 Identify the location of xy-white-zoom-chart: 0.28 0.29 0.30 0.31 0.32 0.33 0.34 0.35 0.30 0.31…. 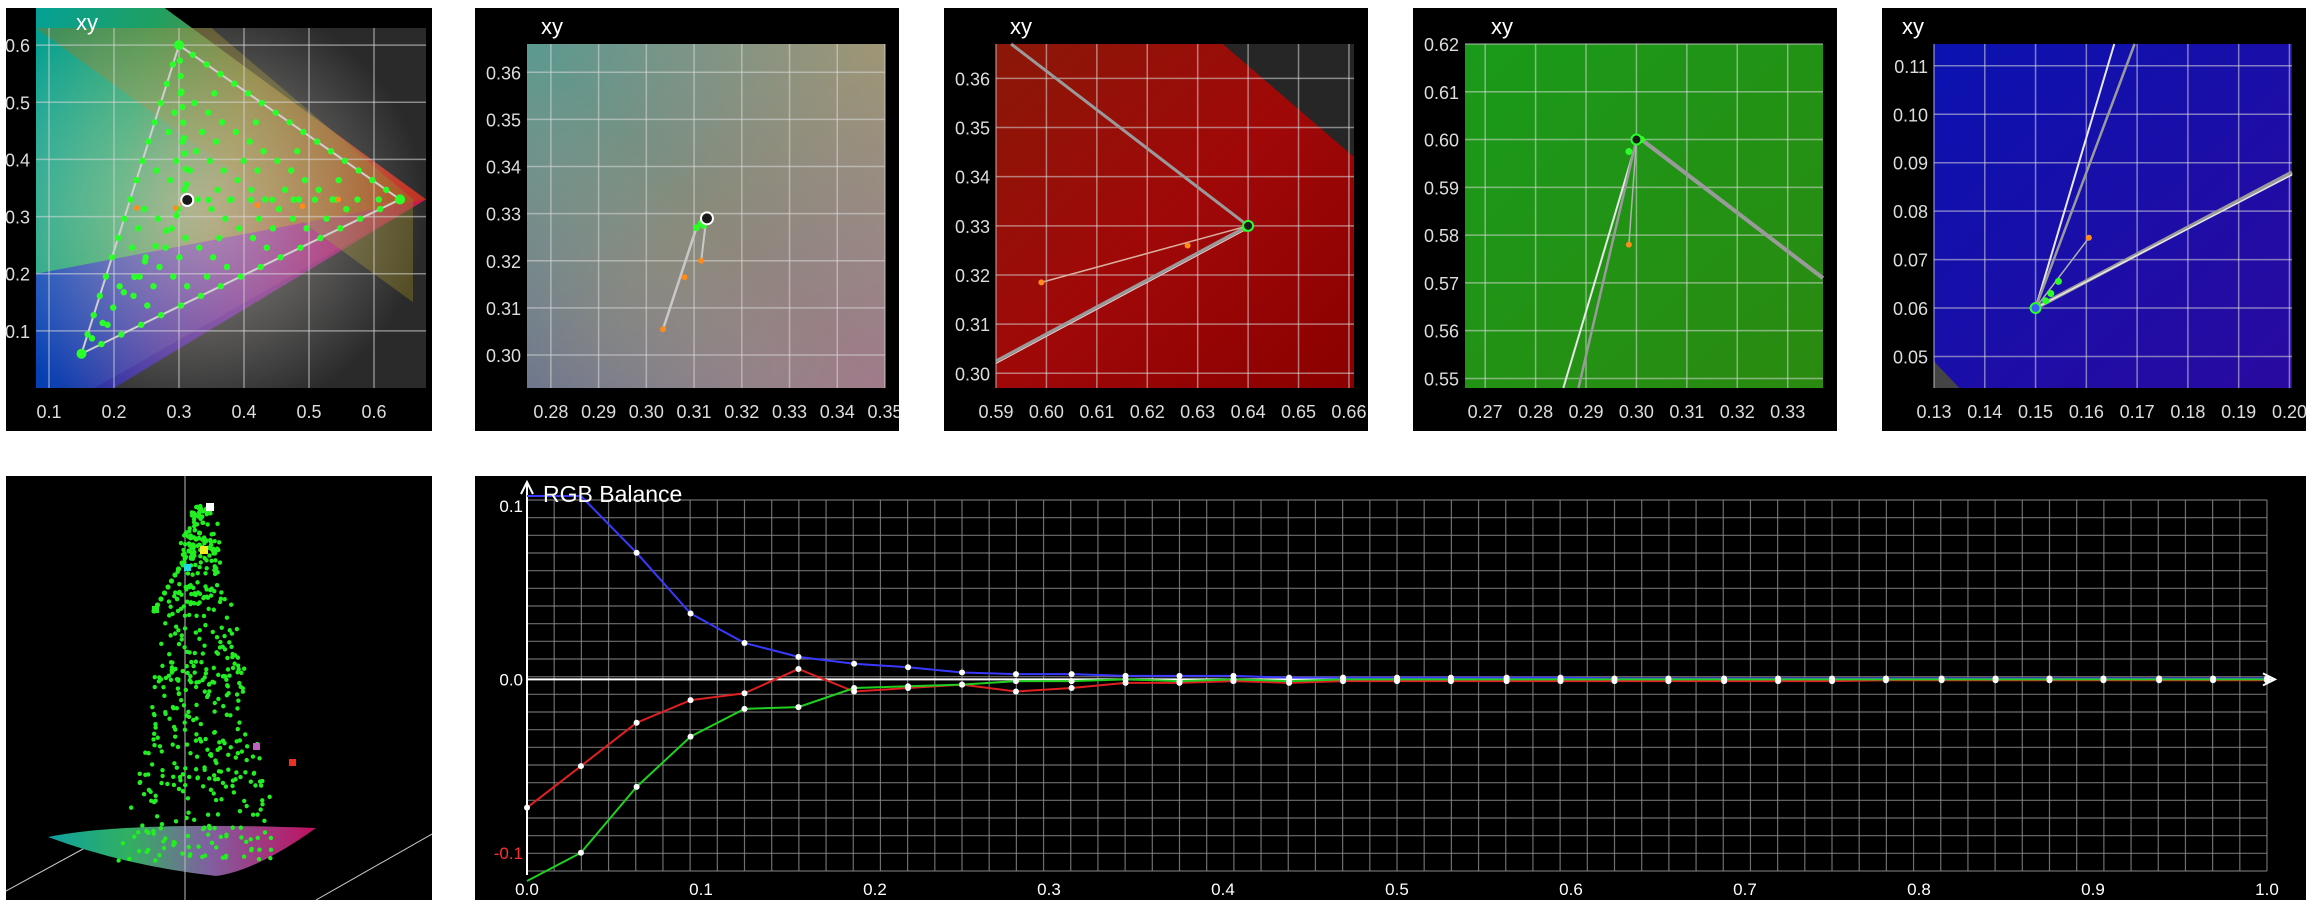
(692, 233).